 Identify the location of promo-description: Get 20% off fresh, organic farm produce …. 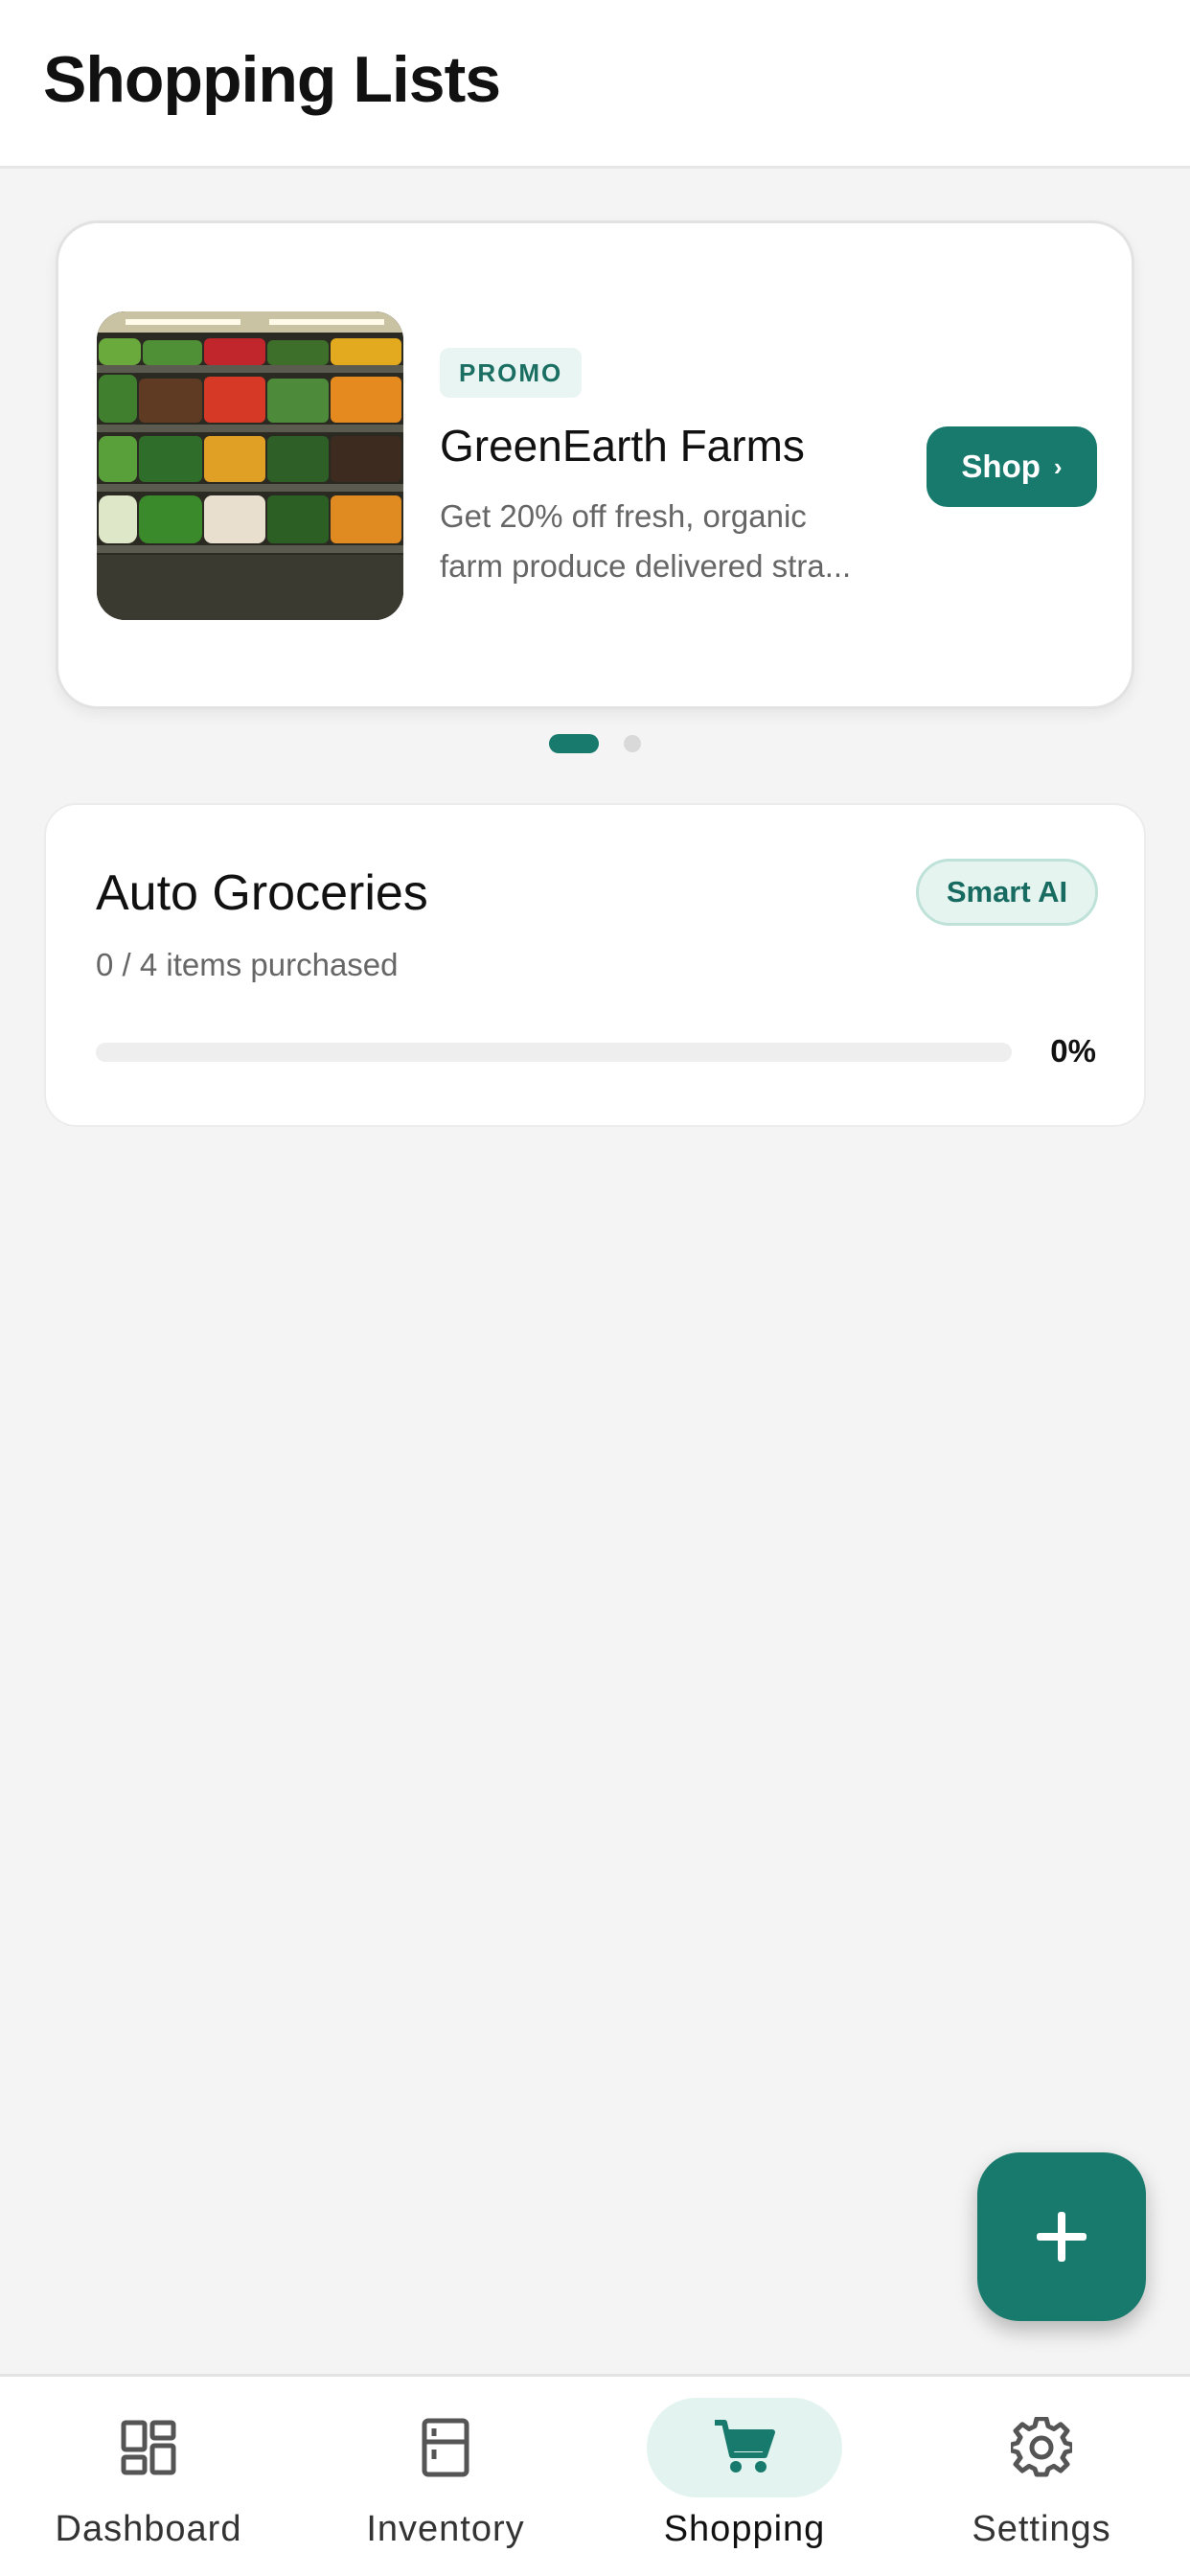
(680, 541).